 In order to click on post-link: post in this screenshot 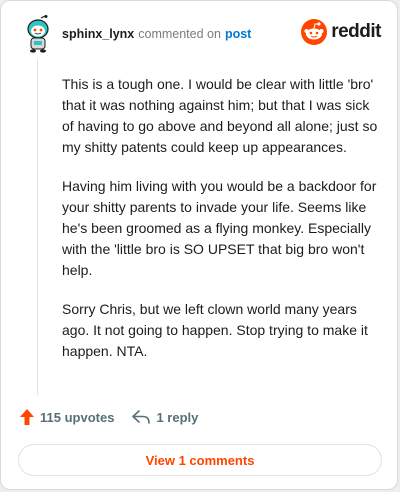, I will do `click(238, 34)`.